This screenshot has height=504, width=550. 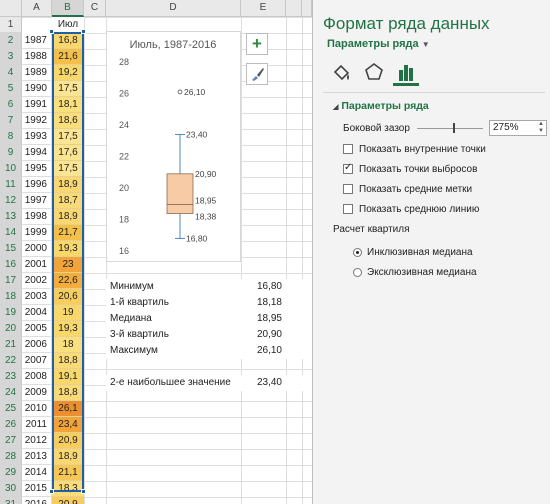 I want to click on row-header: 10, so click(x=11, y=169).